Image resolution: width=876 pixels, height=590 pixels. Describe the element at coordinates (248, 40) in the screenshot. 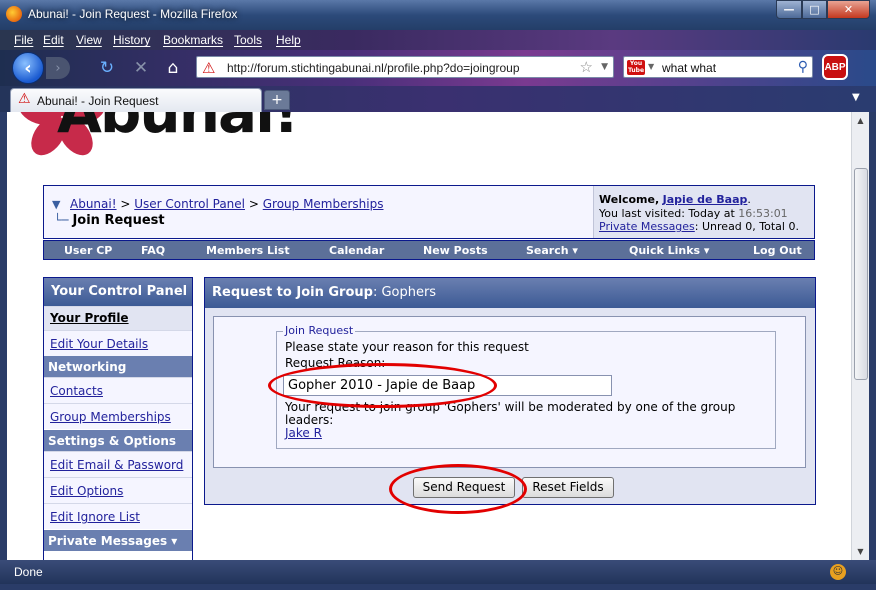

I see `menu-tools: Tools` at that location.